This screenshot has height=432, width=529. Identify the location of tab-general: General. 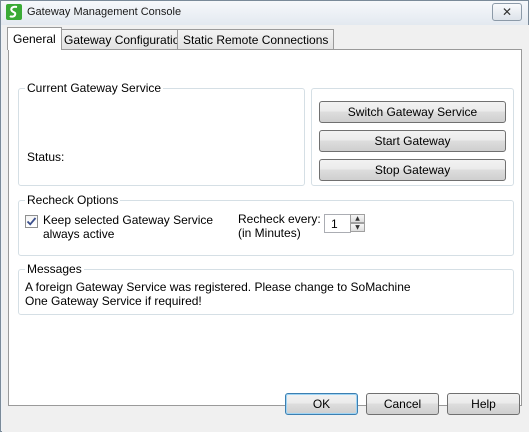
(34, 38).